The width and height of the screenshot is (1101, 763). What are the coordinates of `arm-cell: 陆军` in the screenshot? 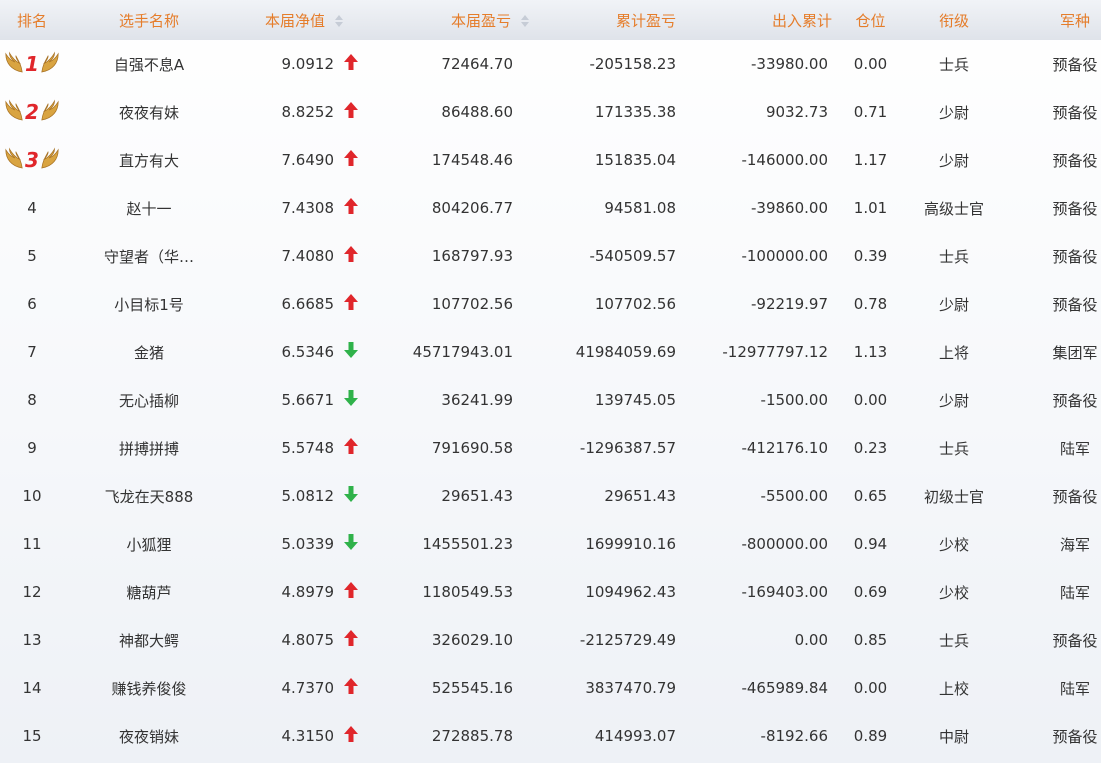 It's located at (1050, 448).